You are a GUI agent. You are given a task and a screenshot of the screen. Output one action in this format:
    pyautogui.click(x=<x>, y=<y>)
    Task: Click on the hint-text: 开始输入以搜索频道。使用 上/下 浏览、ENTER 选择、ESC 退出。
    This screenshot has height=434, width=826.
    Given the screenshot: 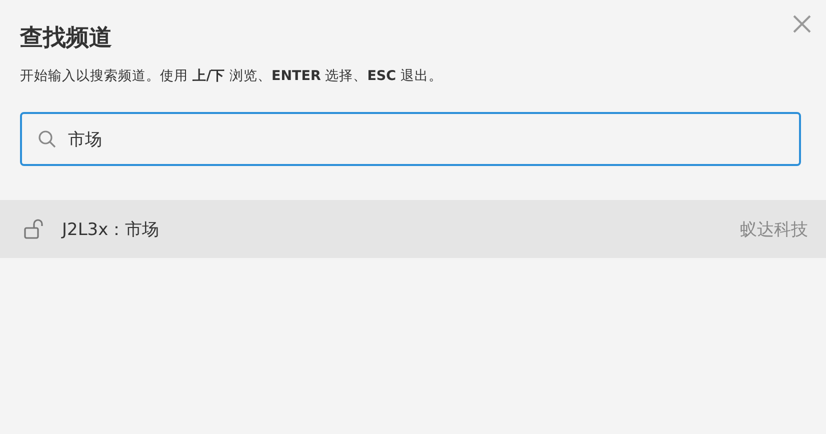 What is the action you would take?
    pyautogui.click(x=232, y=76)
    